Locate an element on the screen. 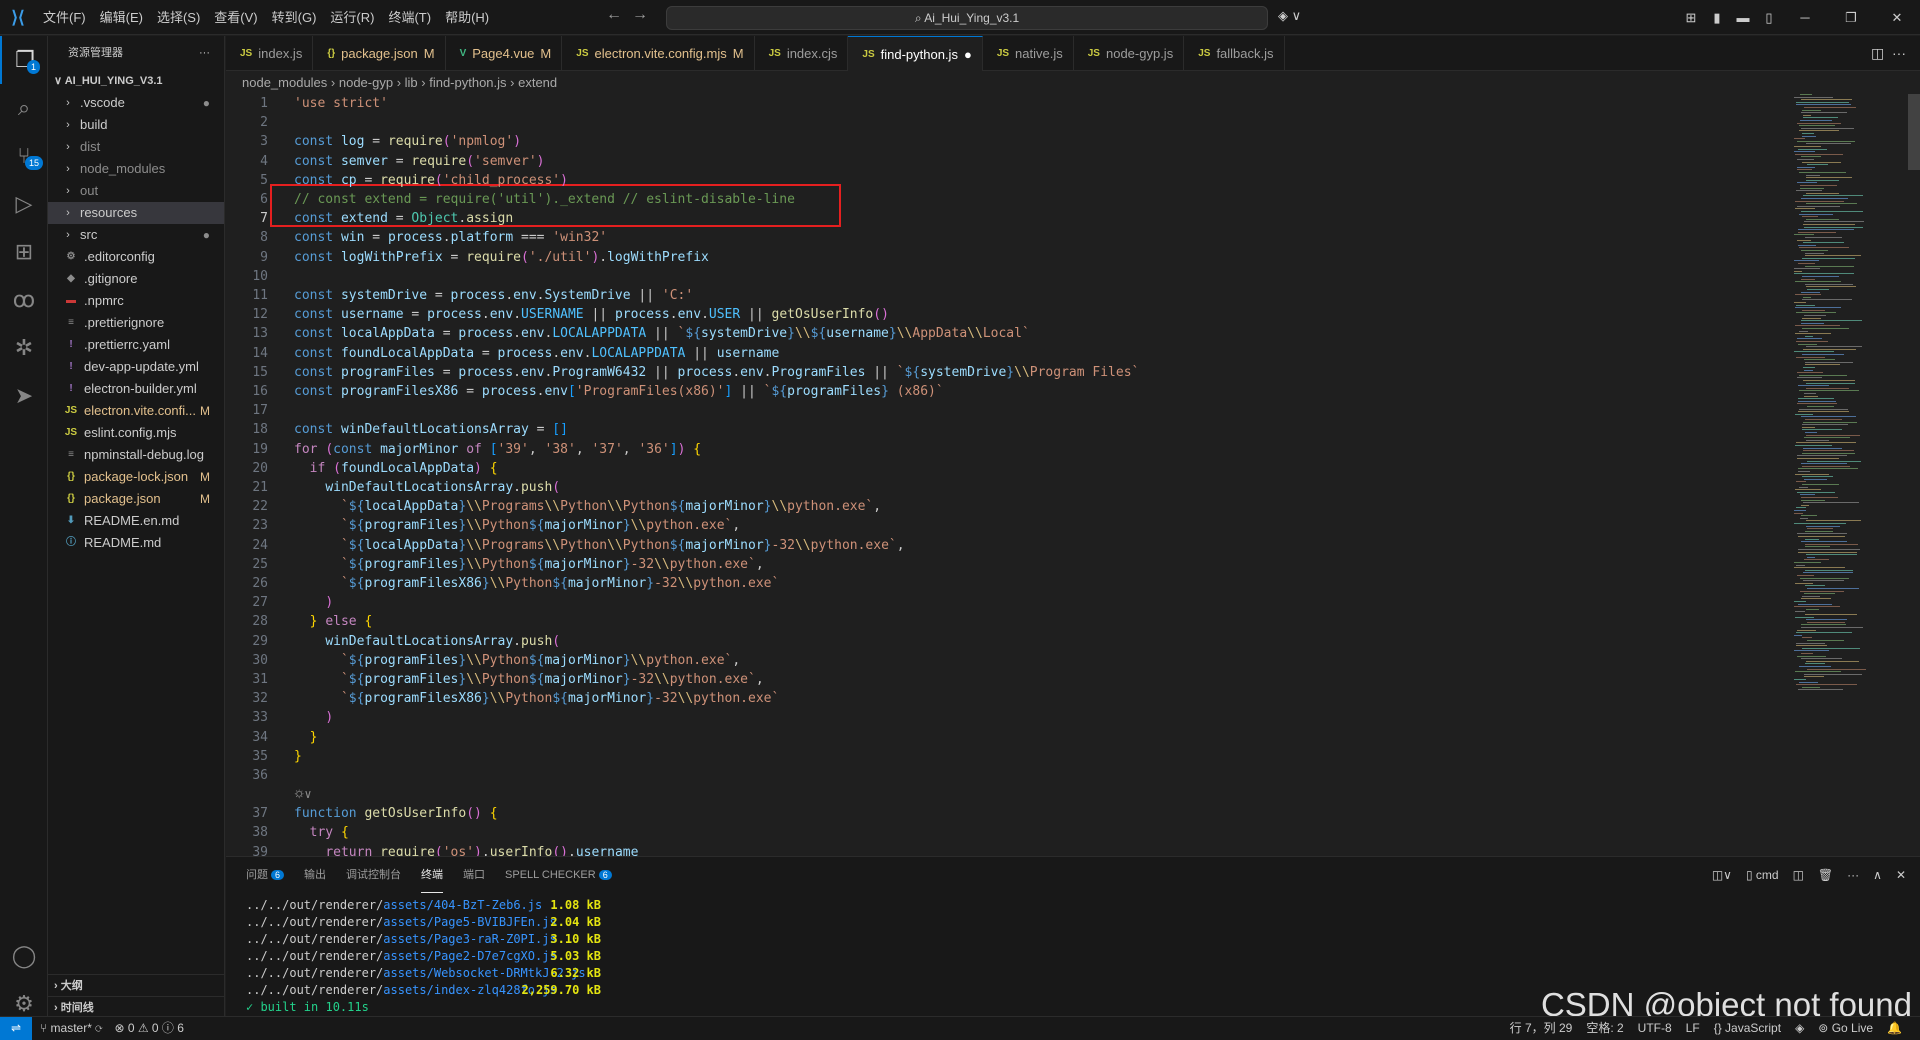 The width and height of the screenshot is (1920, 1040). editor-tab: {} package.json M is located at coordinates (379, 53).